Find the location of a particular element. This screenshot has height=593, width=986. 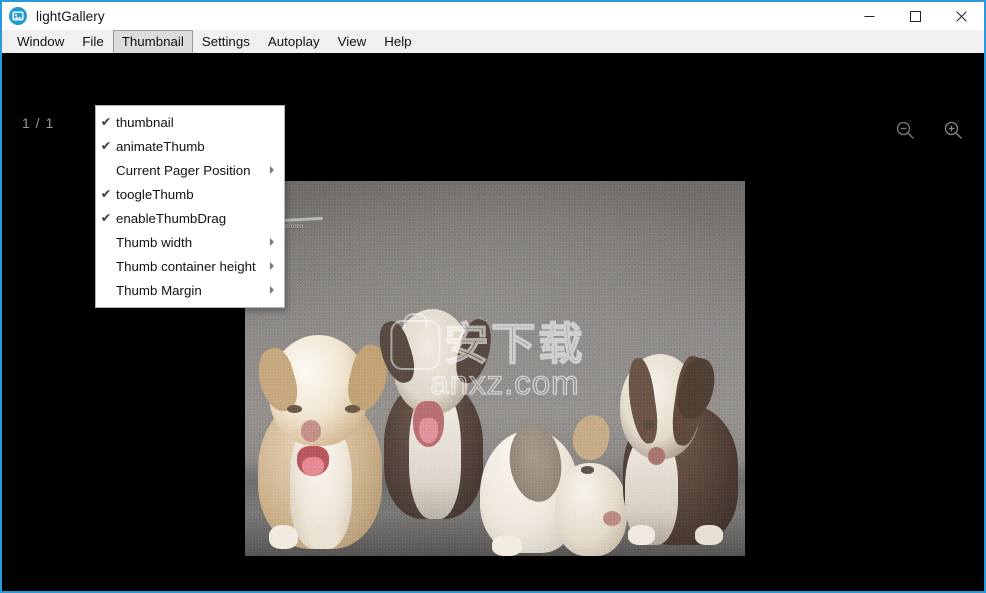

menu-option-thumb-container-height: Thumb container height is located at coordinates (190, 266).